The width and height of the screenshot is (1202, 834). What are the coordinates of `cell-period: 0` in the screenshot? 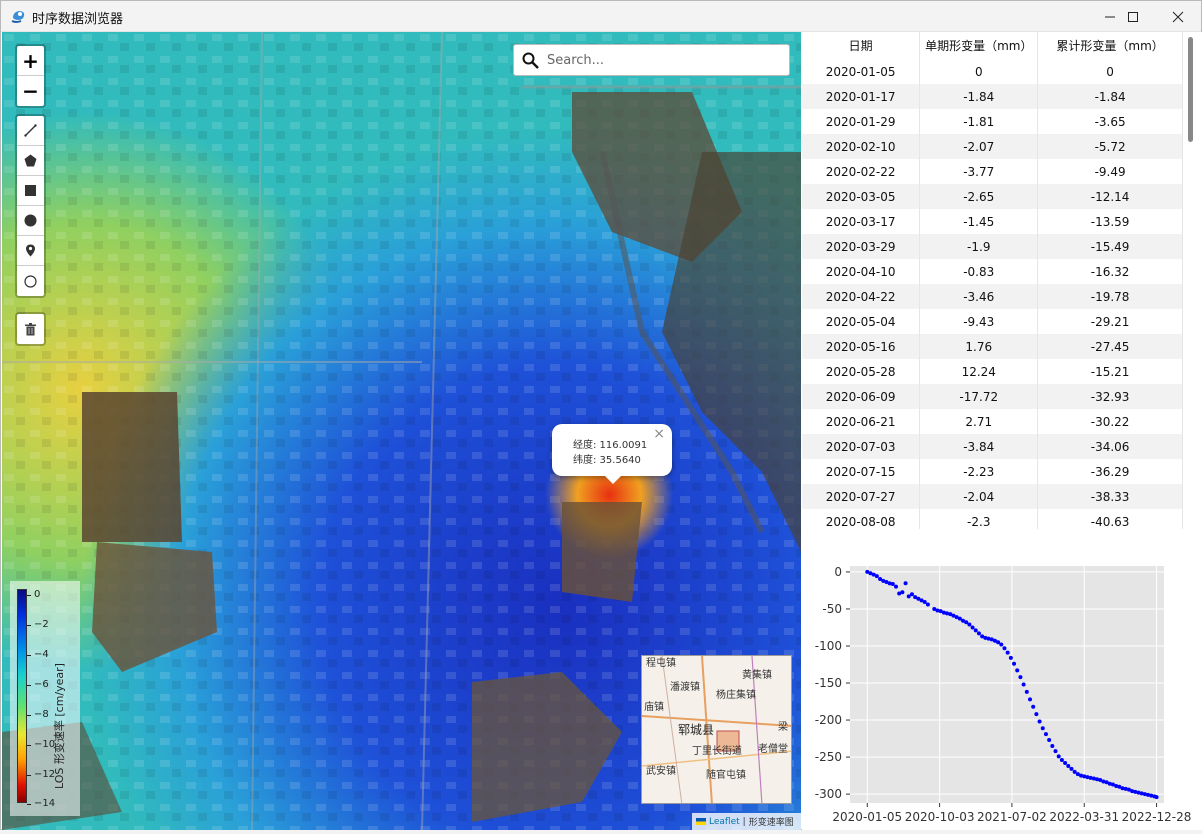 It's located at (979, 71).